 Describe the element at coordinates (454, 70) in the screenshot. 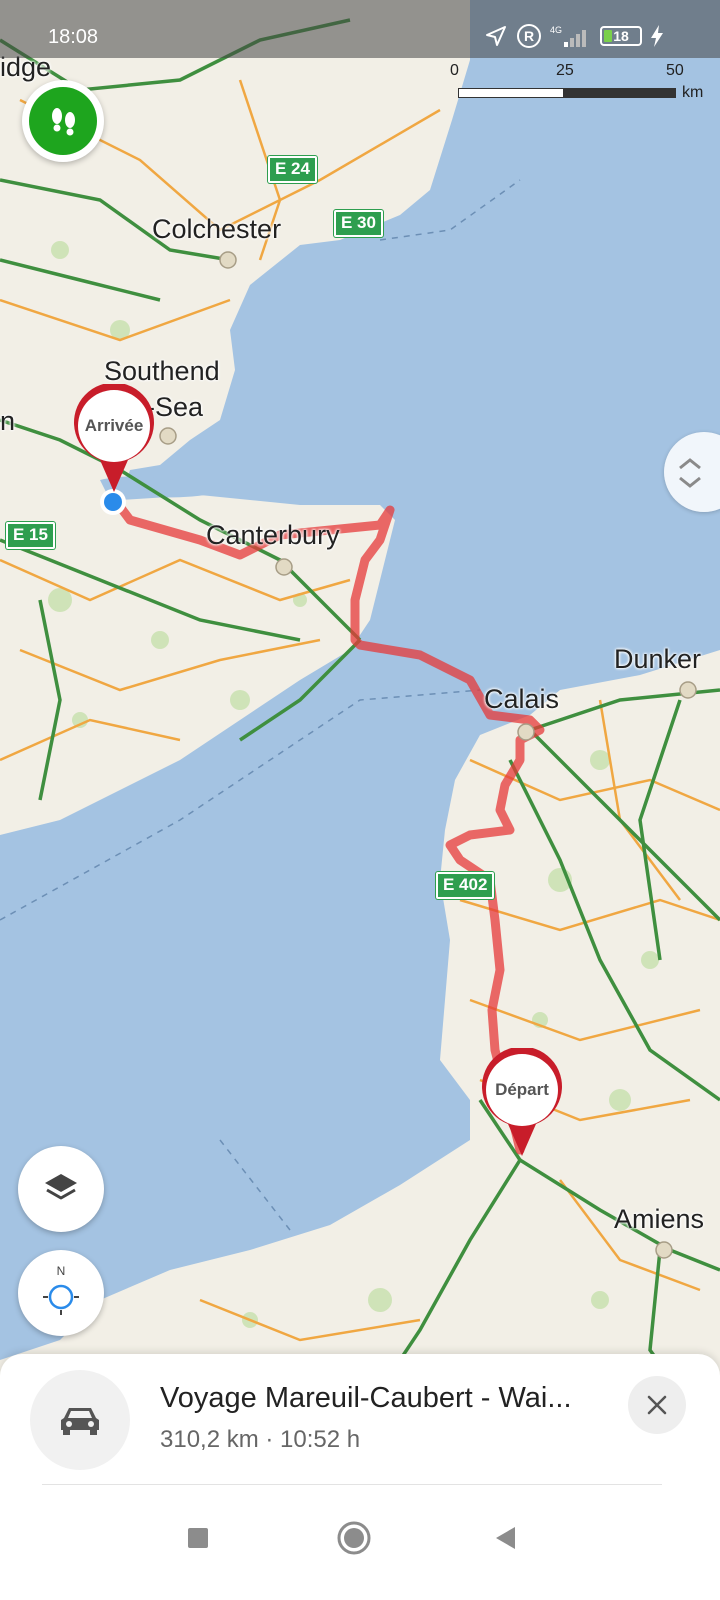

I see `scale-tick-0: 0` at that location.